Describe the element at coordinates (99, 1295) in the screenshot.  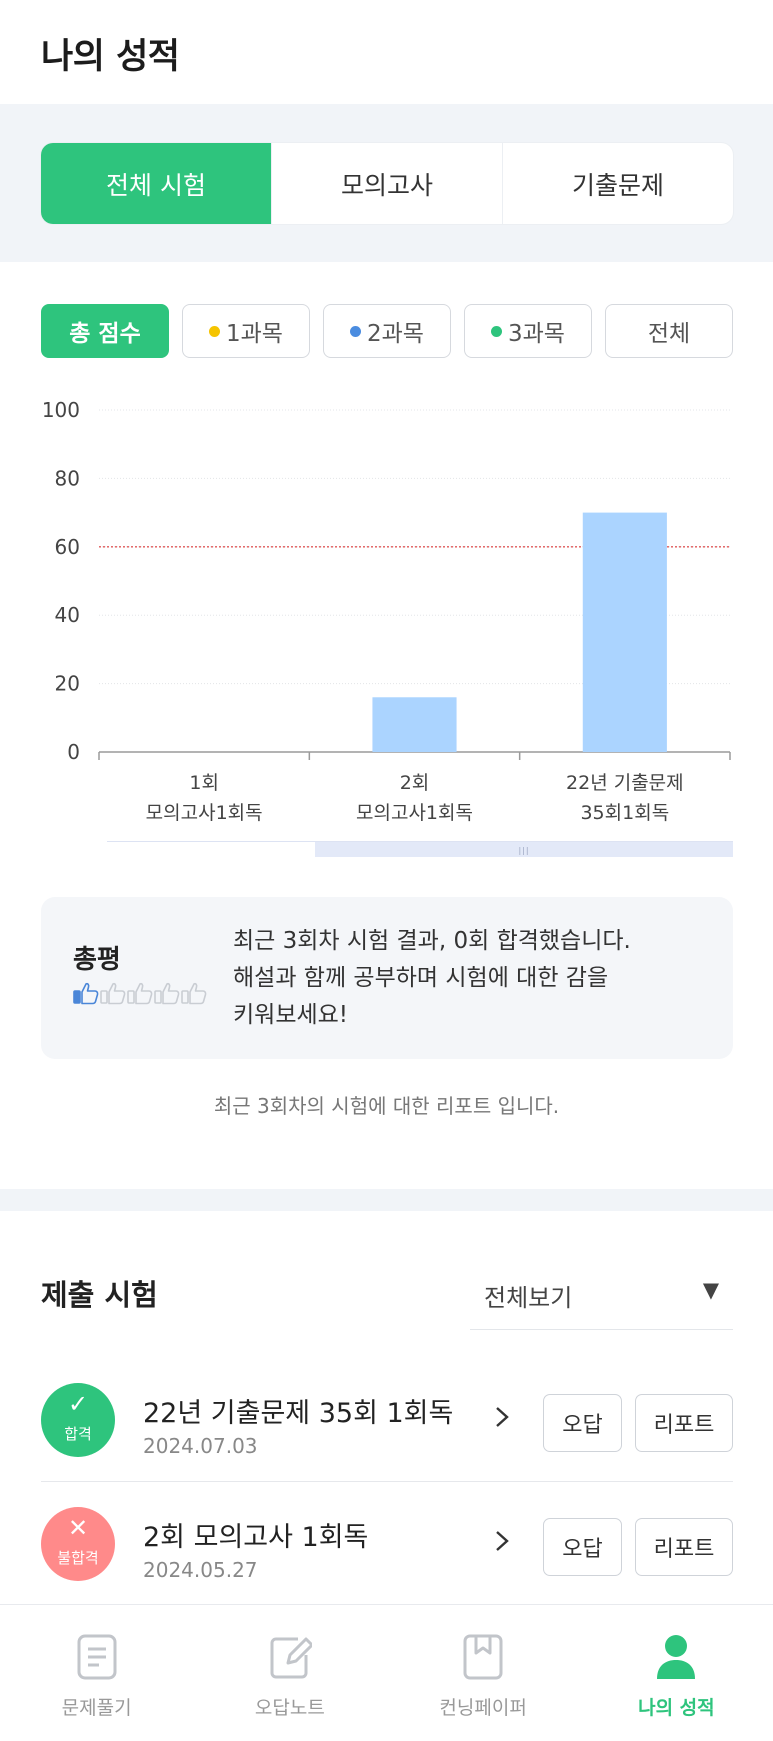
I see `submitted-title: 제출 시험` at that location.